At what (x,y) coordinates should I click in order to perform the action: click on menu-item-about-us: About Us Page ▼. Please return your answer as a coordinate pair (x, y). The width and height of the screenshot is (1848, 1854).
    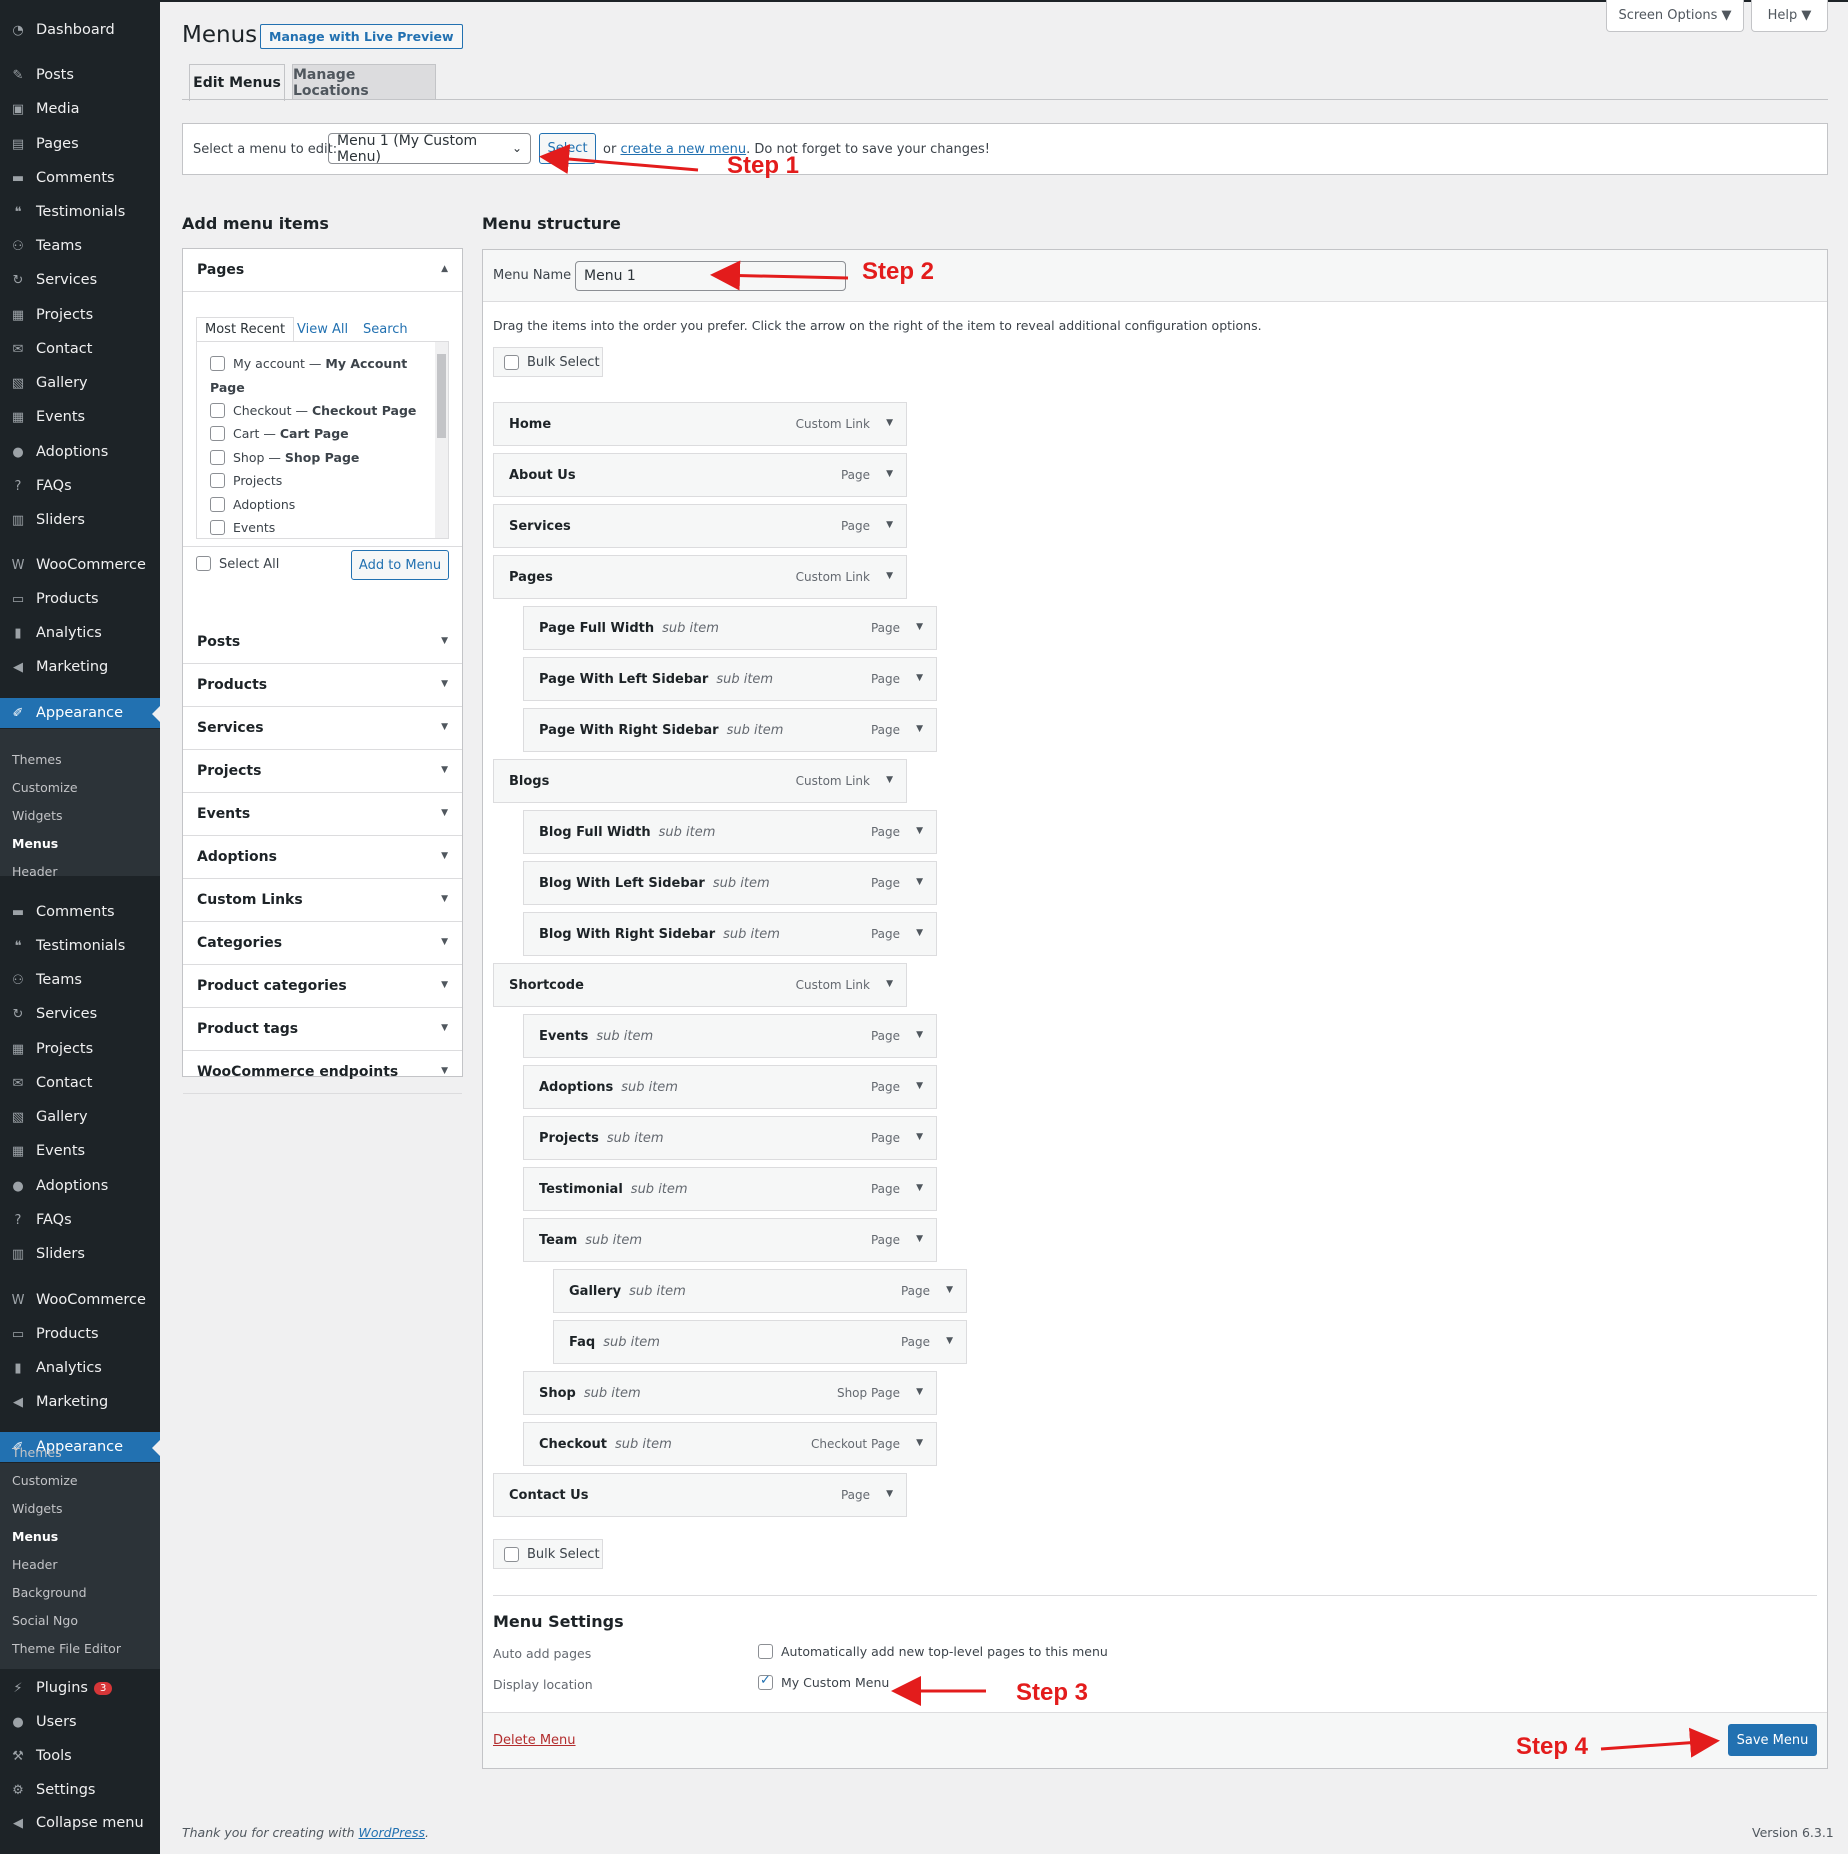
    Looking at the image, I should click on (700, 475).